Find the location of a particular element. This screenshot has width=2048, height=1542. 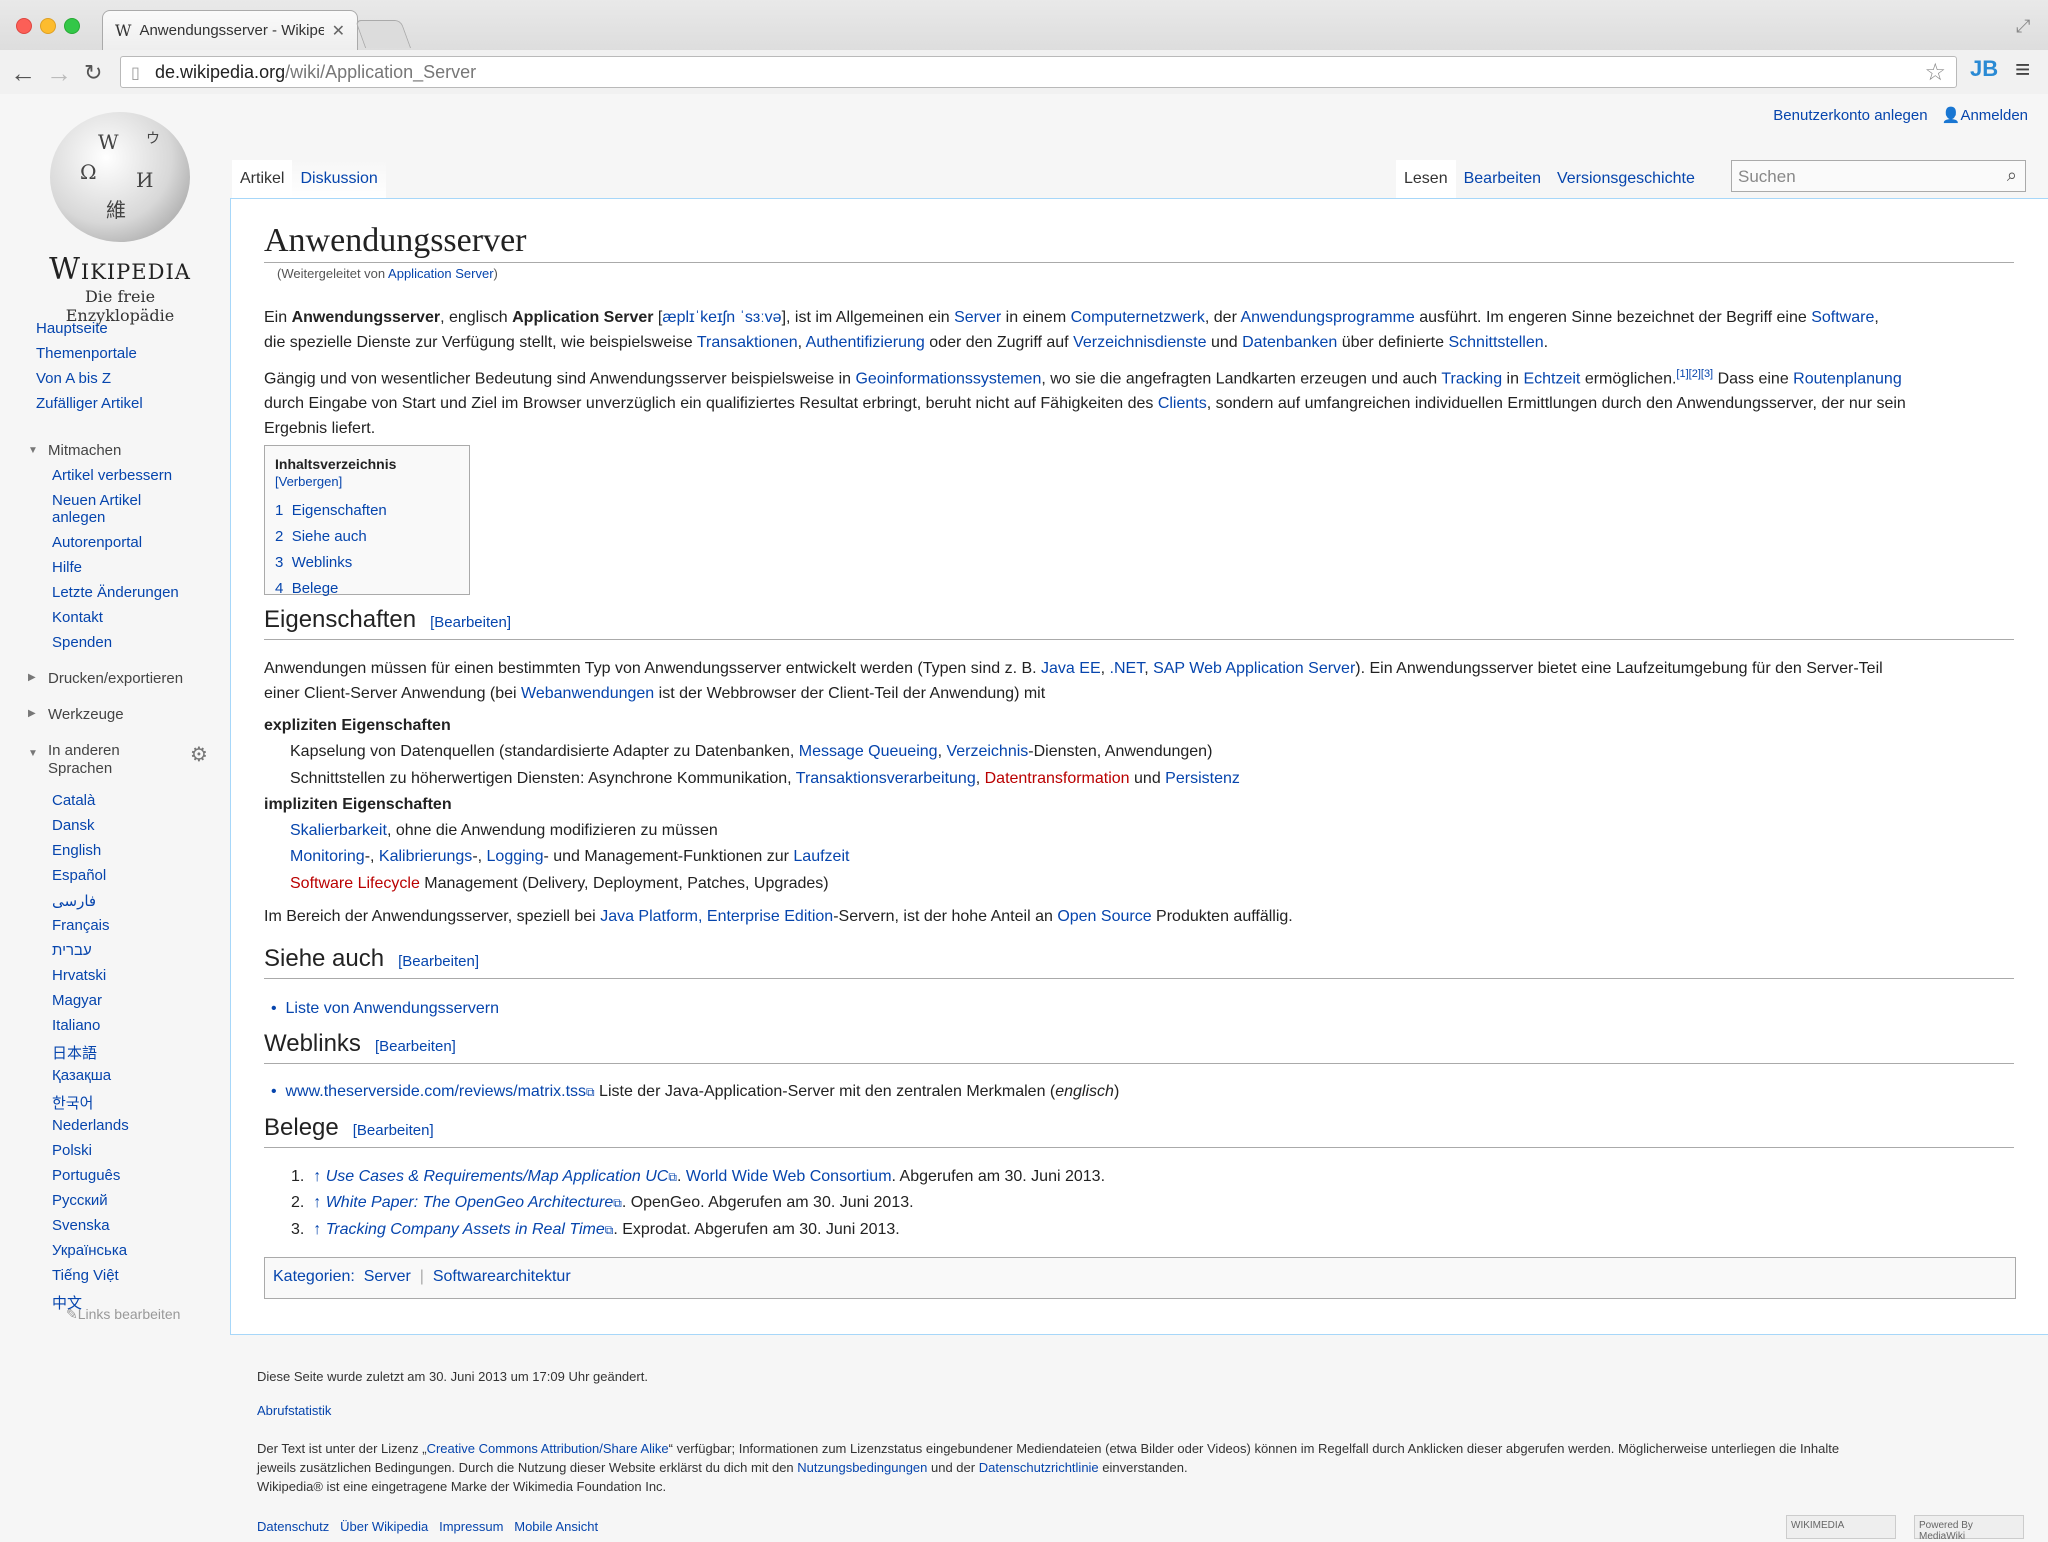

sidebar-heading-participate: Mitmachen is located at coordinates (84, 450).